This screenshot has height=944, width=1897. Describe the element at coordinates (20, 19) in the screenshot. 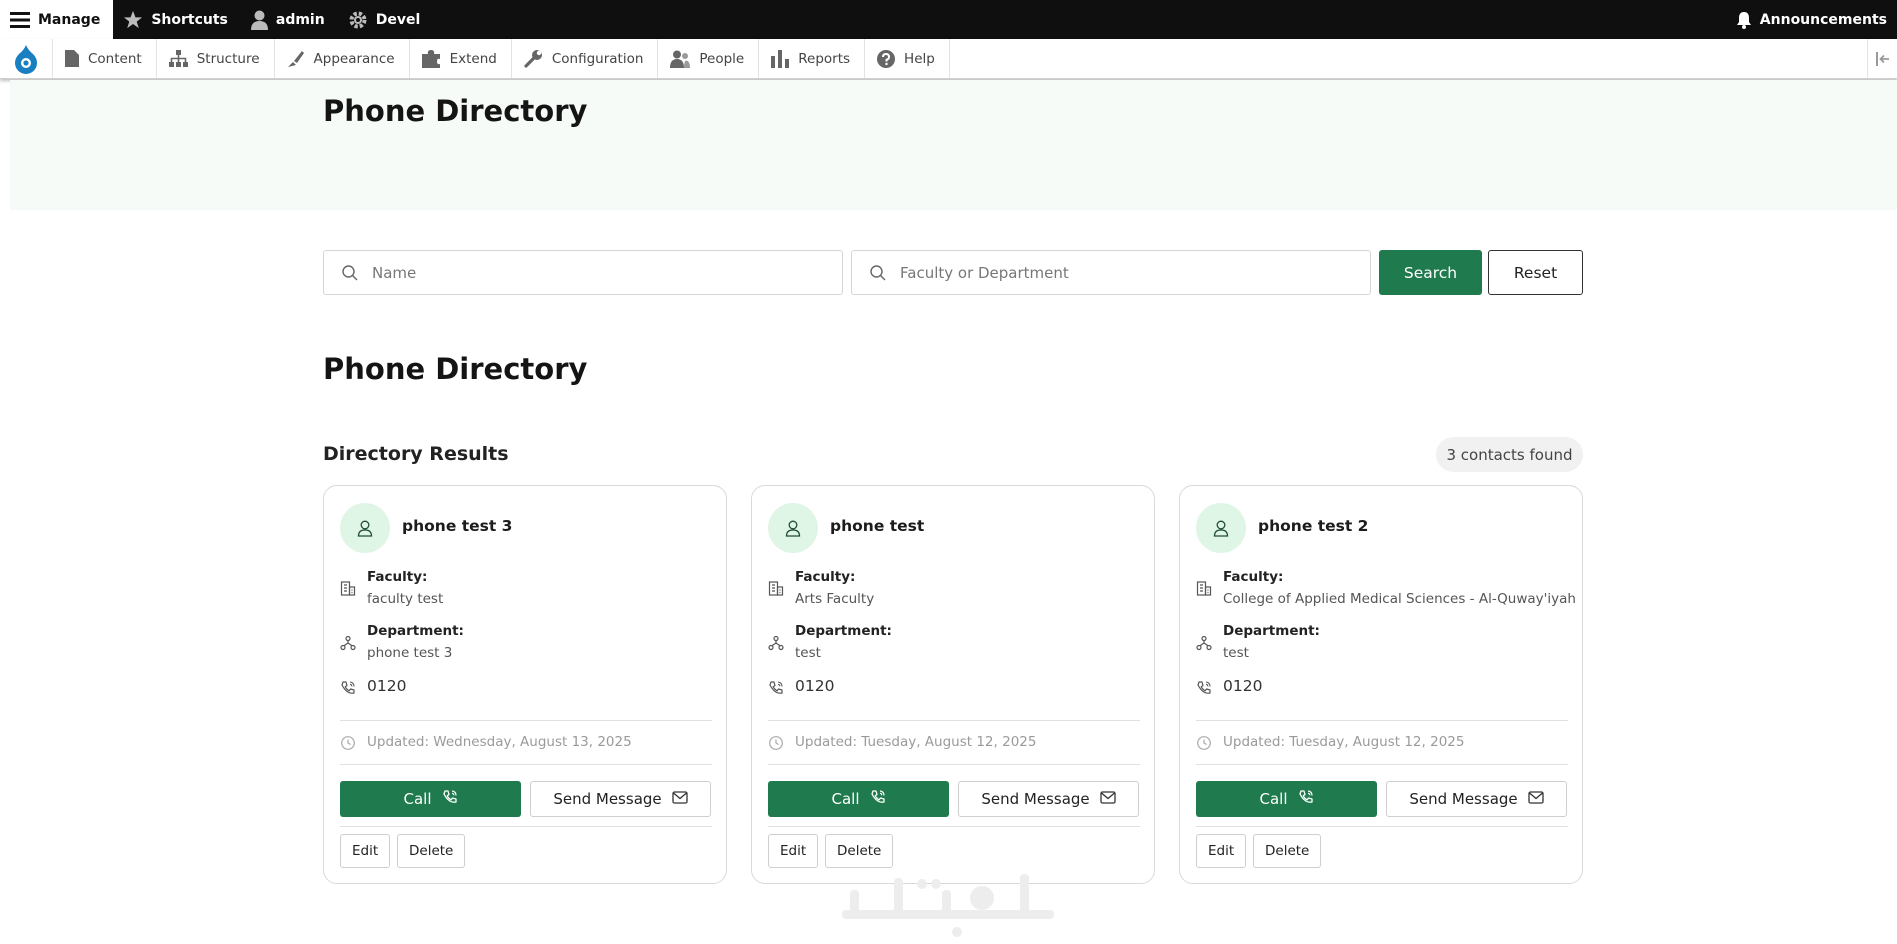

I see `hamburger-icon` at that location.